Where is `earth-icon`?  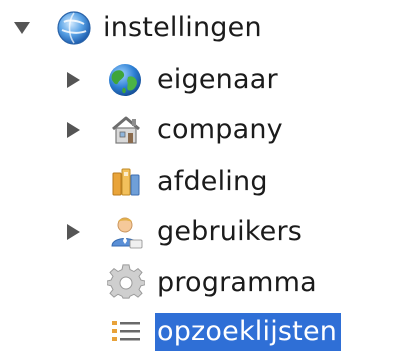 earth-icon is located at coordinates (125, 80).